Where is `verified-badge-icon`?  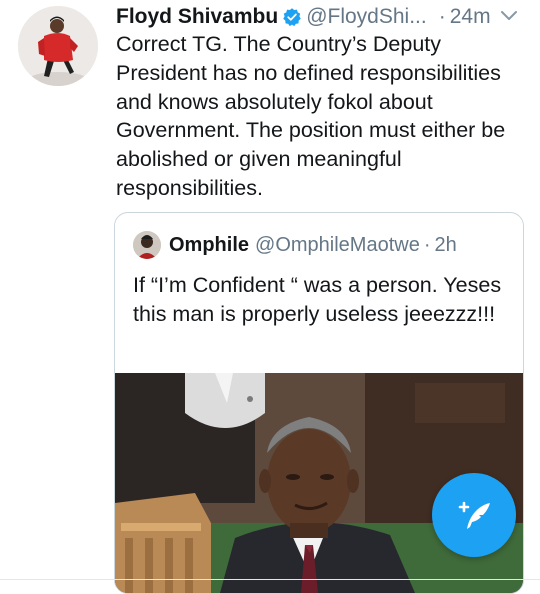
verified-badge-icon is located at coordinates (292, 17).